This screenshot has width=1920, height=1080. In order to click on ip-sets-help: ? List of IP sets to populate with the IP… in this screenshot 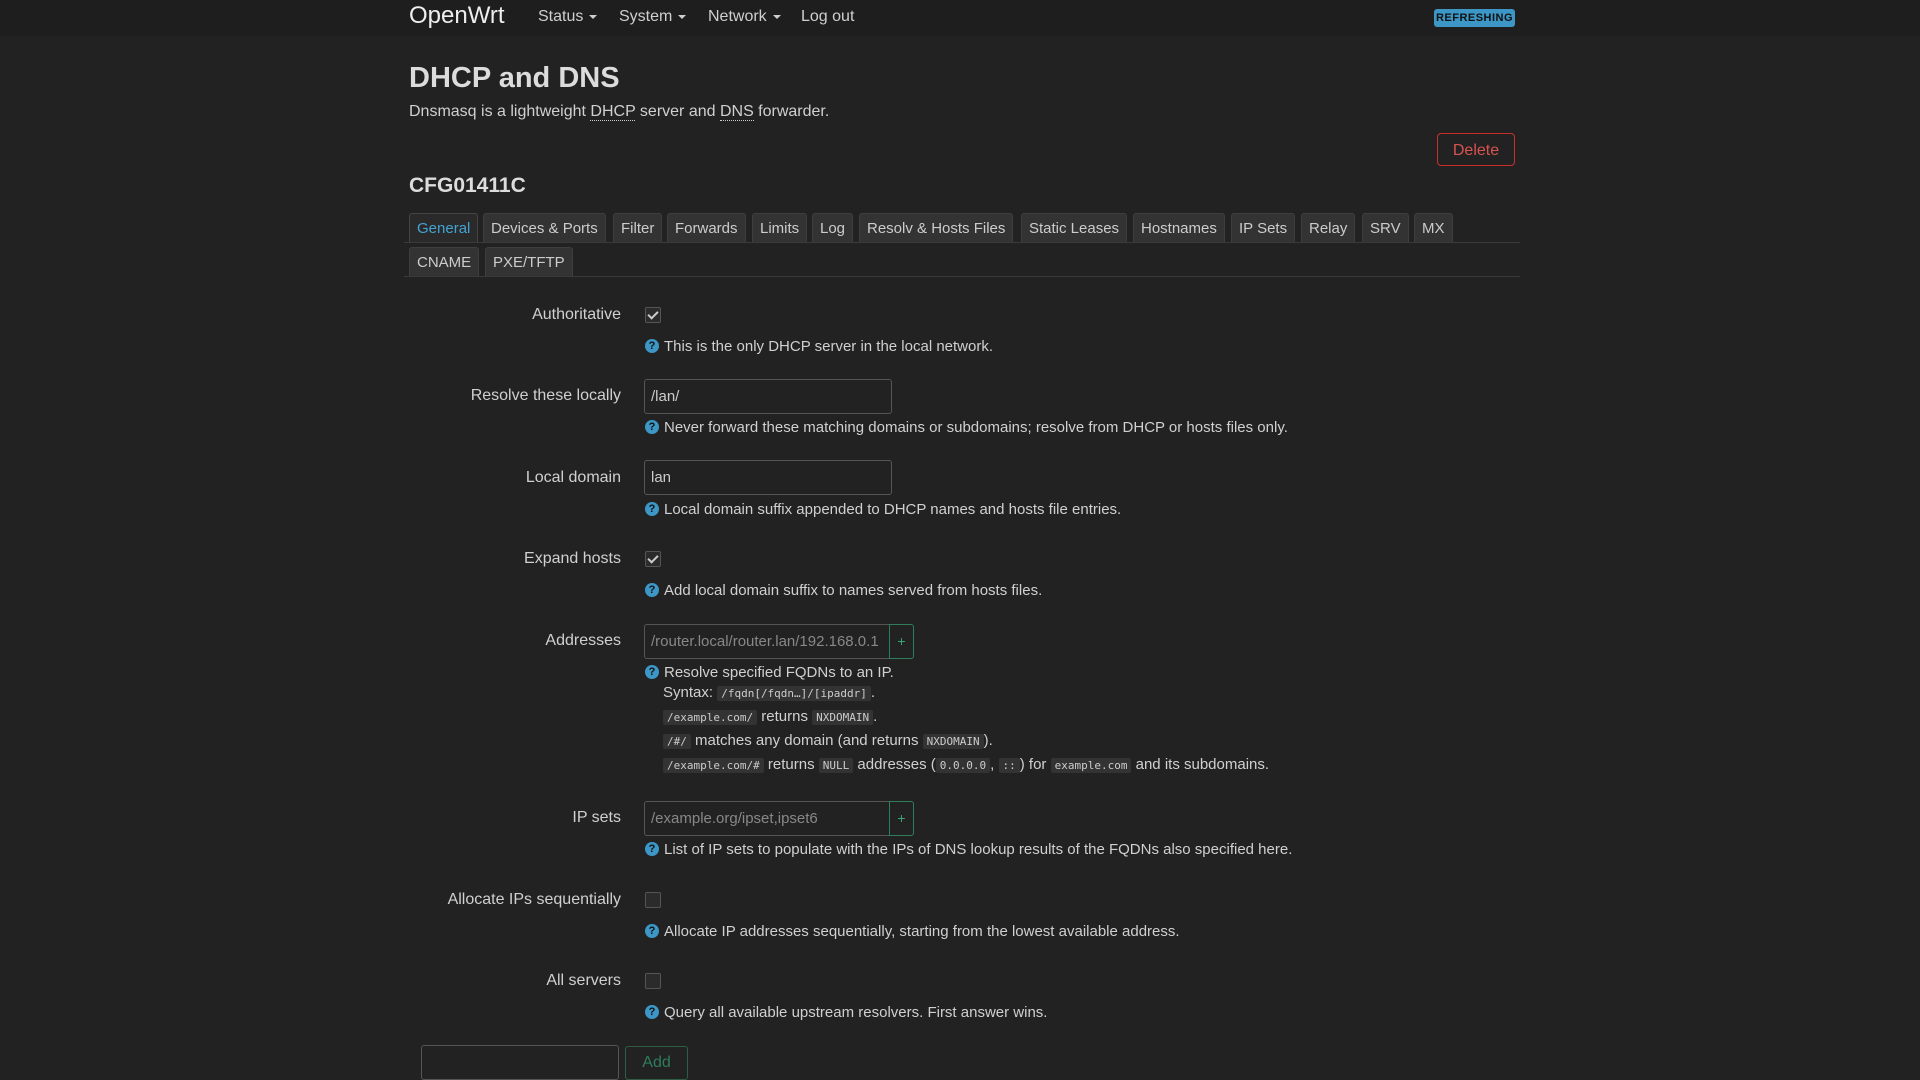, I will do `click(968, 850)`.